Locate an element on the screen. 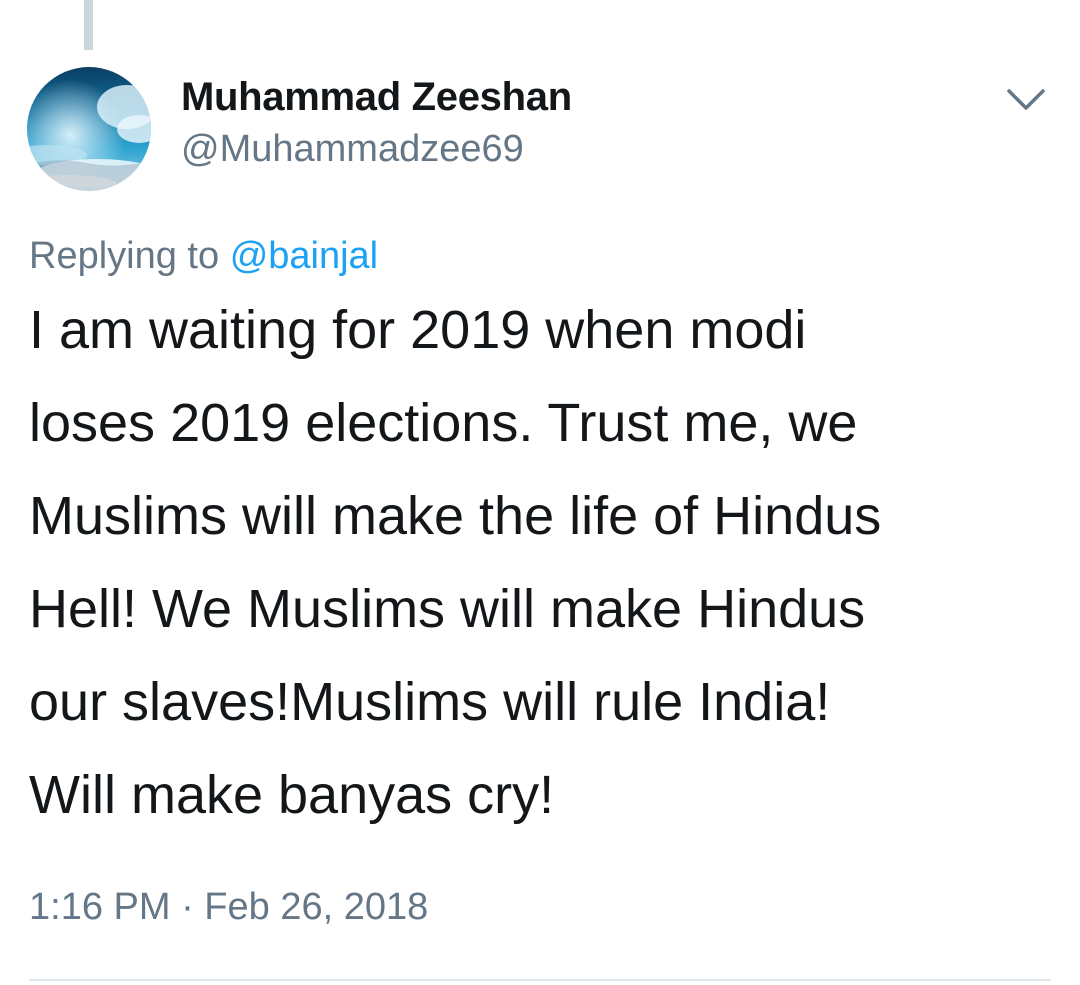 Image resolution: width=1080 pixels, height=985 pixels. replying-to-handle-link: @bainjal is located at coordinates (304, 256).